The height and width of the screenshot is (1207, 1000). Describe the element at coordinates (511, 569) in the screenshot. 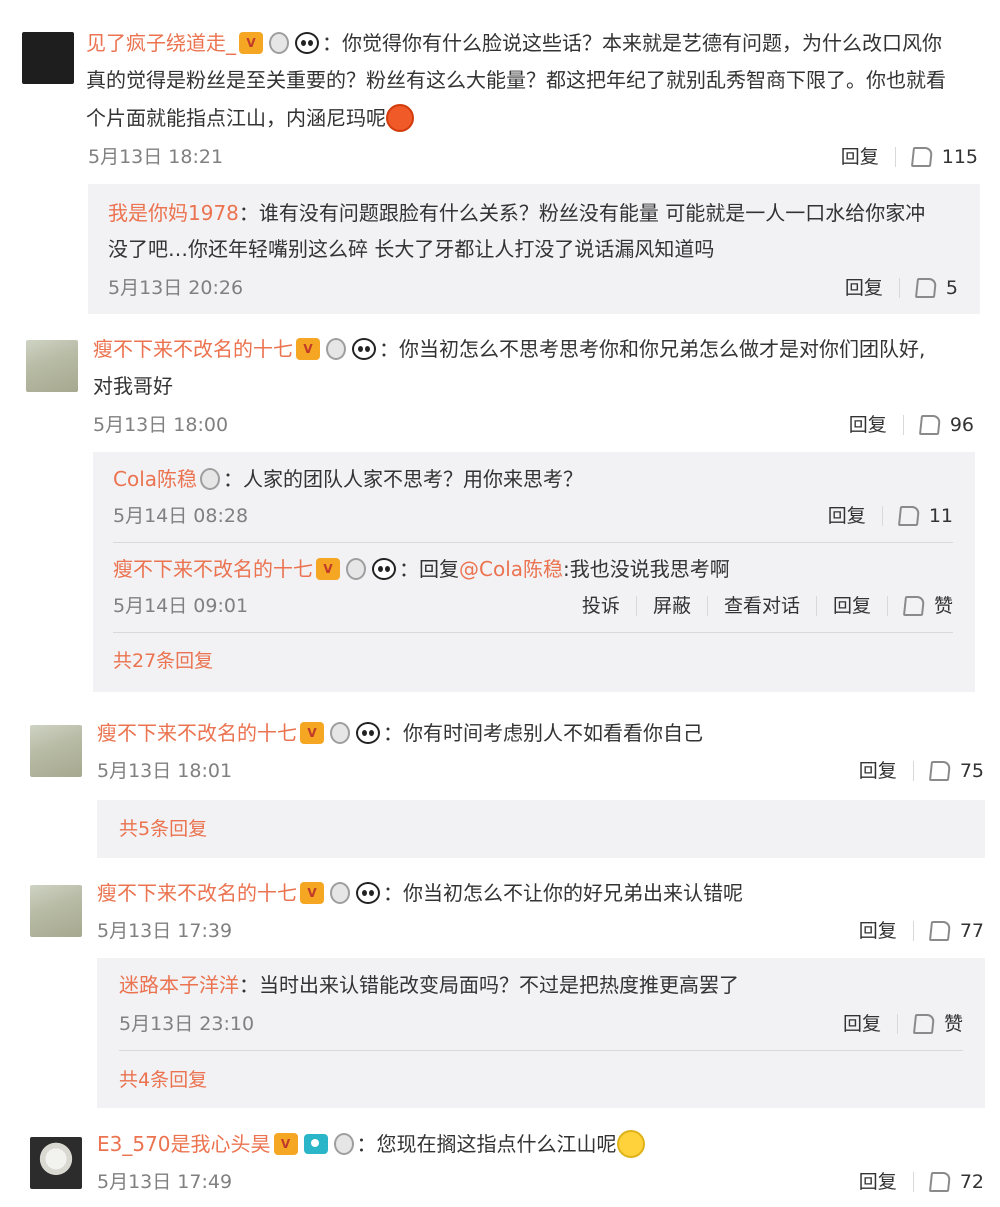

I see `mention-link: @Cola陈稳` at that location.